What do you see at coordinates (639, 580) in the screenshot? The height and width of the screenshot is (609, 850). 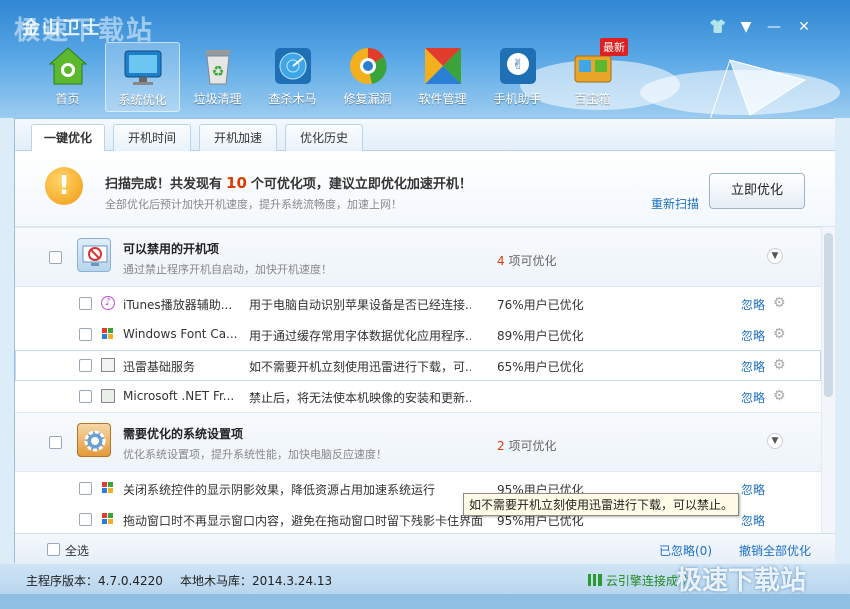 I see `cloud-status: 云引擎连接成功` at bounding box center [639, 580].